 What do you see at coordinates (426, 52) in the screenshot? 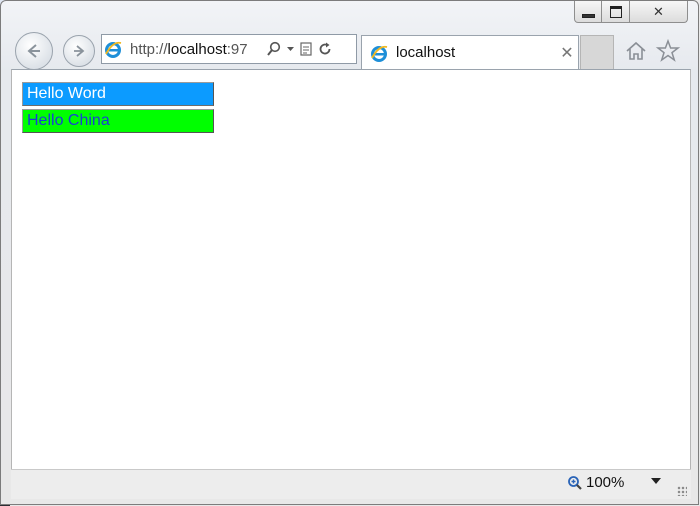
I see `tab-title: localhost` at bounding box center [426, 52].